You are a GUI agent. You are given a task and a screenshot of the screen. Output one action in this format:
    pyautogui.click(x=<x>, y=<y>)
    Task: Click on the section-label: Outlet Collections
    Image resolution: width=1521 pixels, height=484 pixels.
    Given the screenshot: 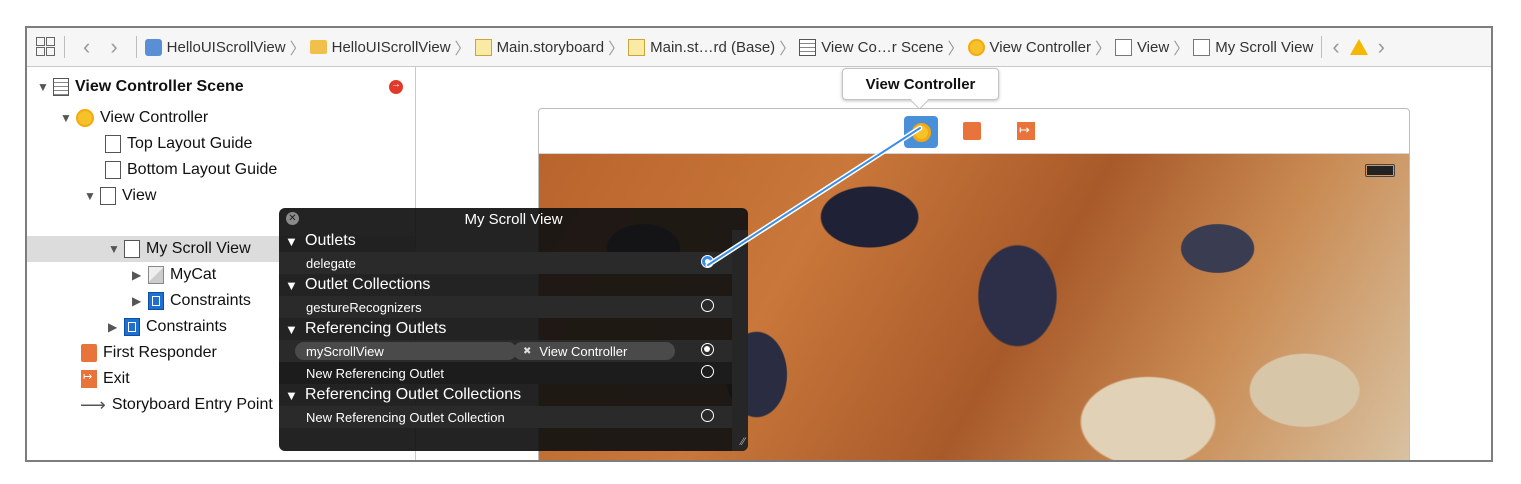 What is the action you would take?
    pyautogui.click(x=368, y=284)
    